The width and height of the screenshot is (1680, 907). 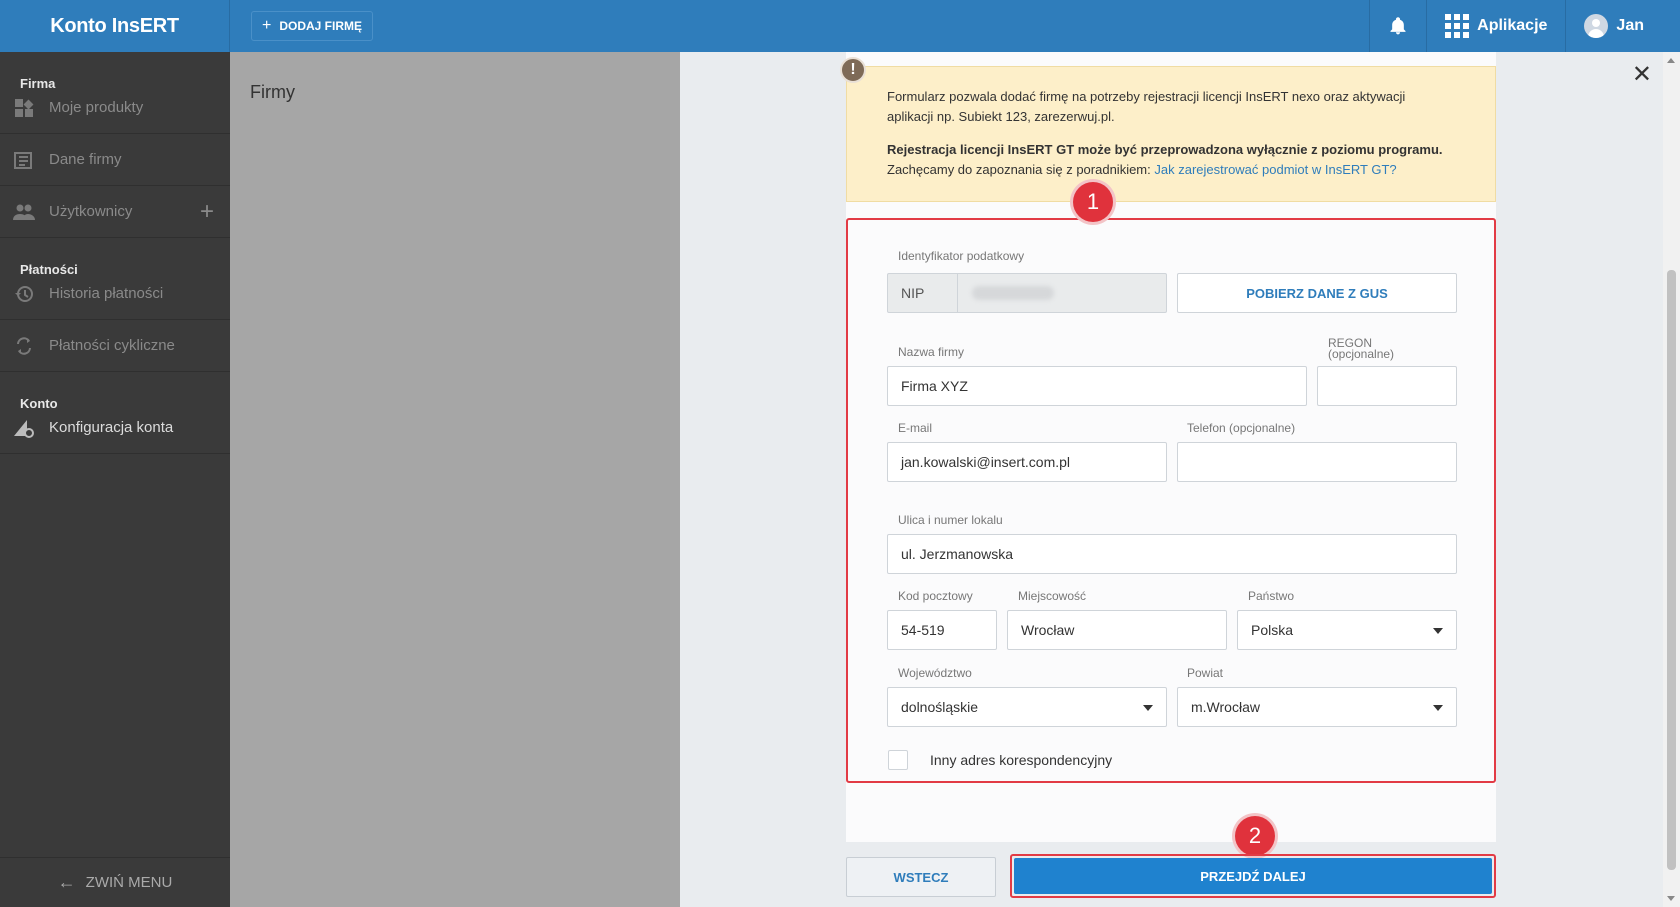 What do you see at coordinates (1317, 293) in the screenshot?
I see `fetch-gus-button: POBIERZ DANE Z GUS` at bounding box center [1317, 293].